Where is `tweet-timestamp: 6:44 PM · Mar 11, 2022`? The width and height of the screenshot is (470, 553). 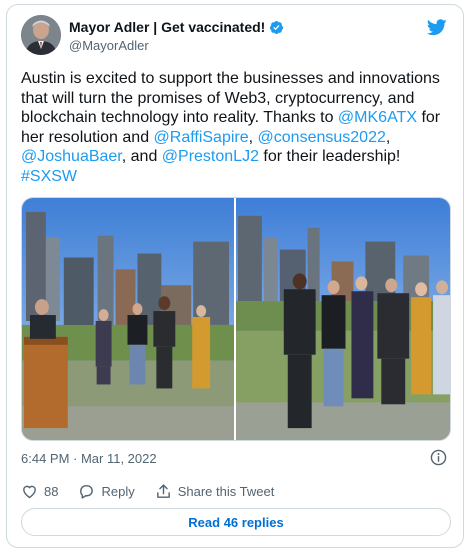 tweet-timestamp: 6:44 PM · Mar 11, 2022 is located at coordinates (89, 458).